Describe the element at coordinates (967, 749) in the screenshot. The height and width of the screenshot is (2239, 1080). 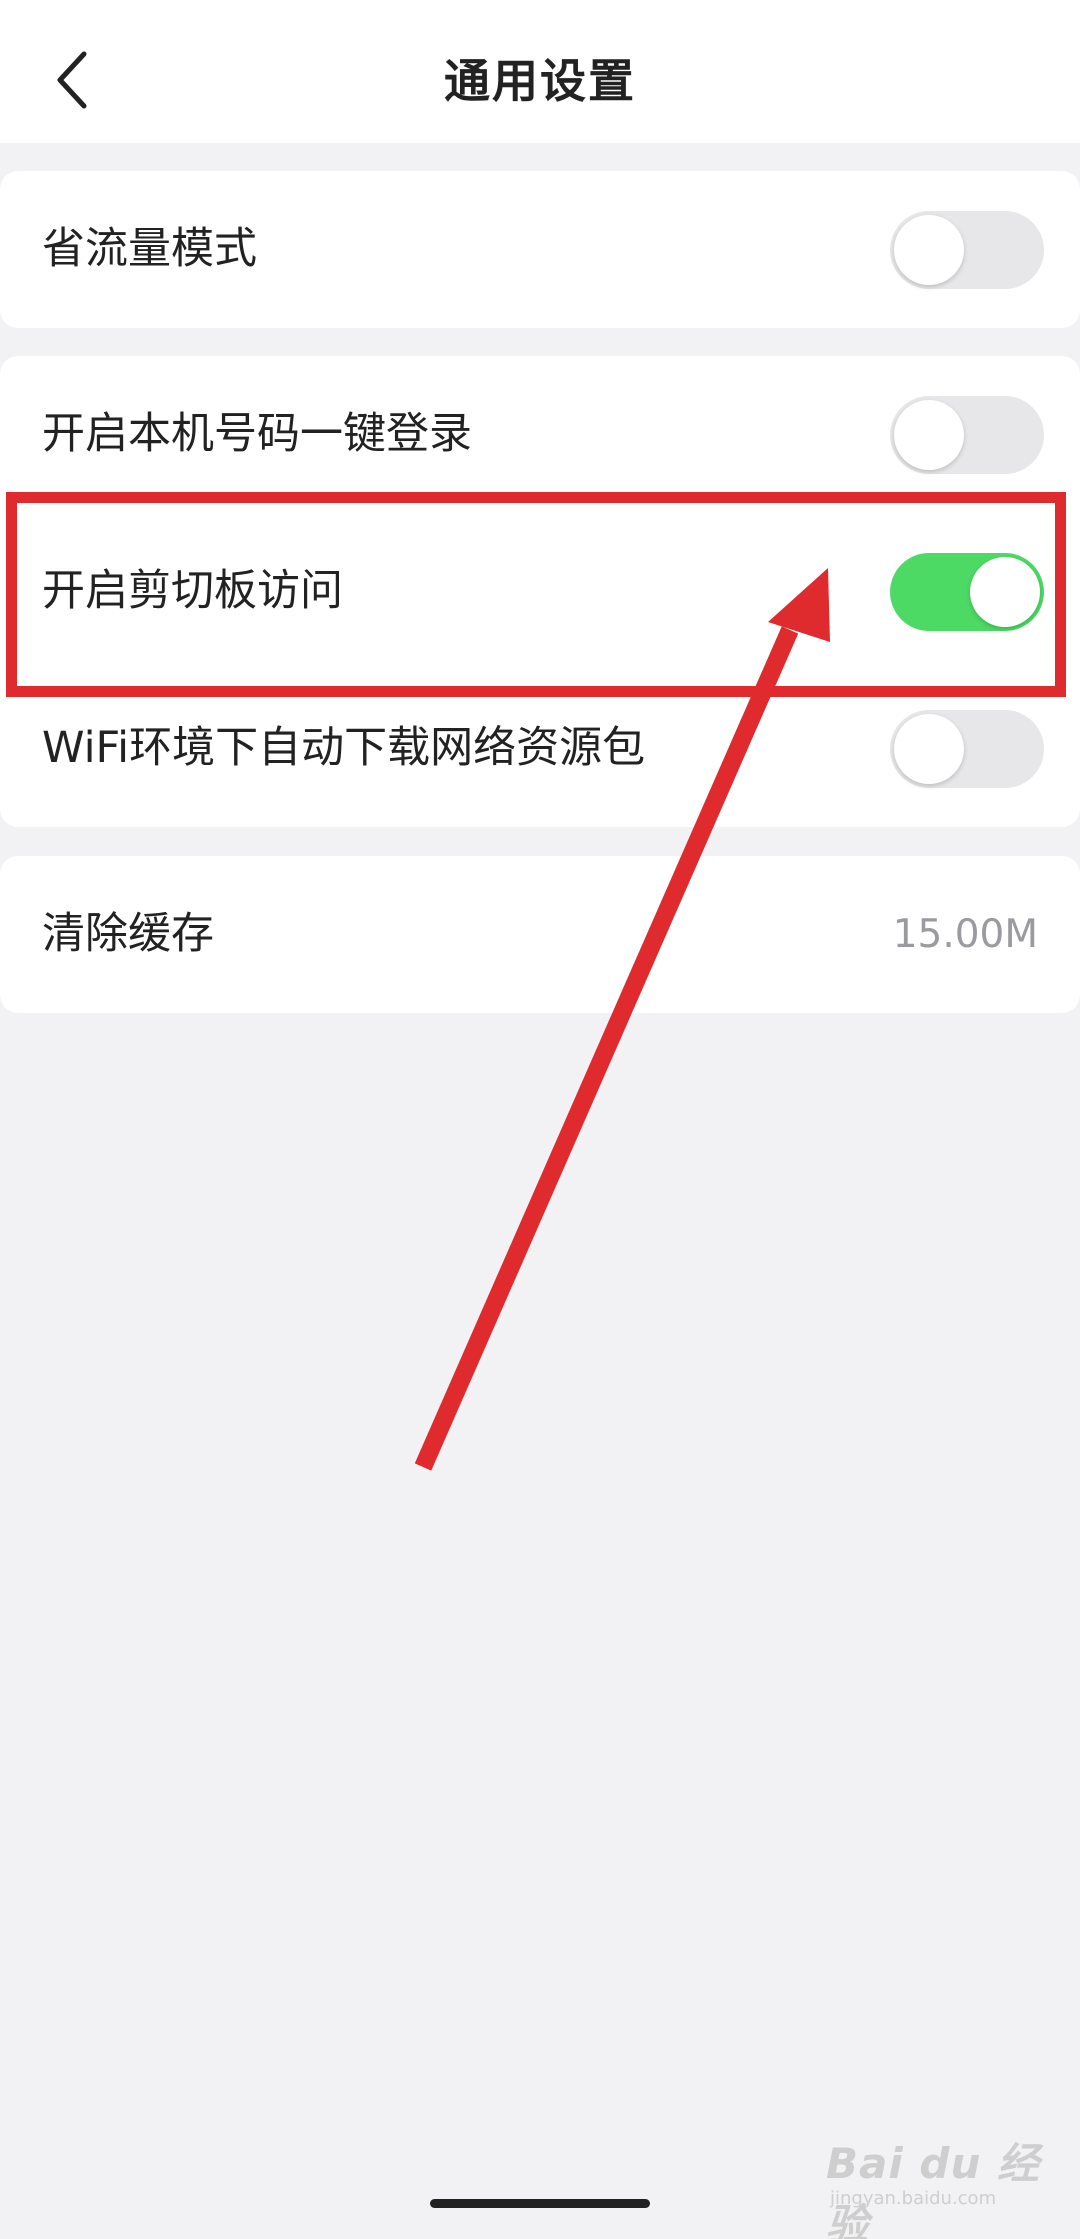
I see `wifi-download-switch` at that location.